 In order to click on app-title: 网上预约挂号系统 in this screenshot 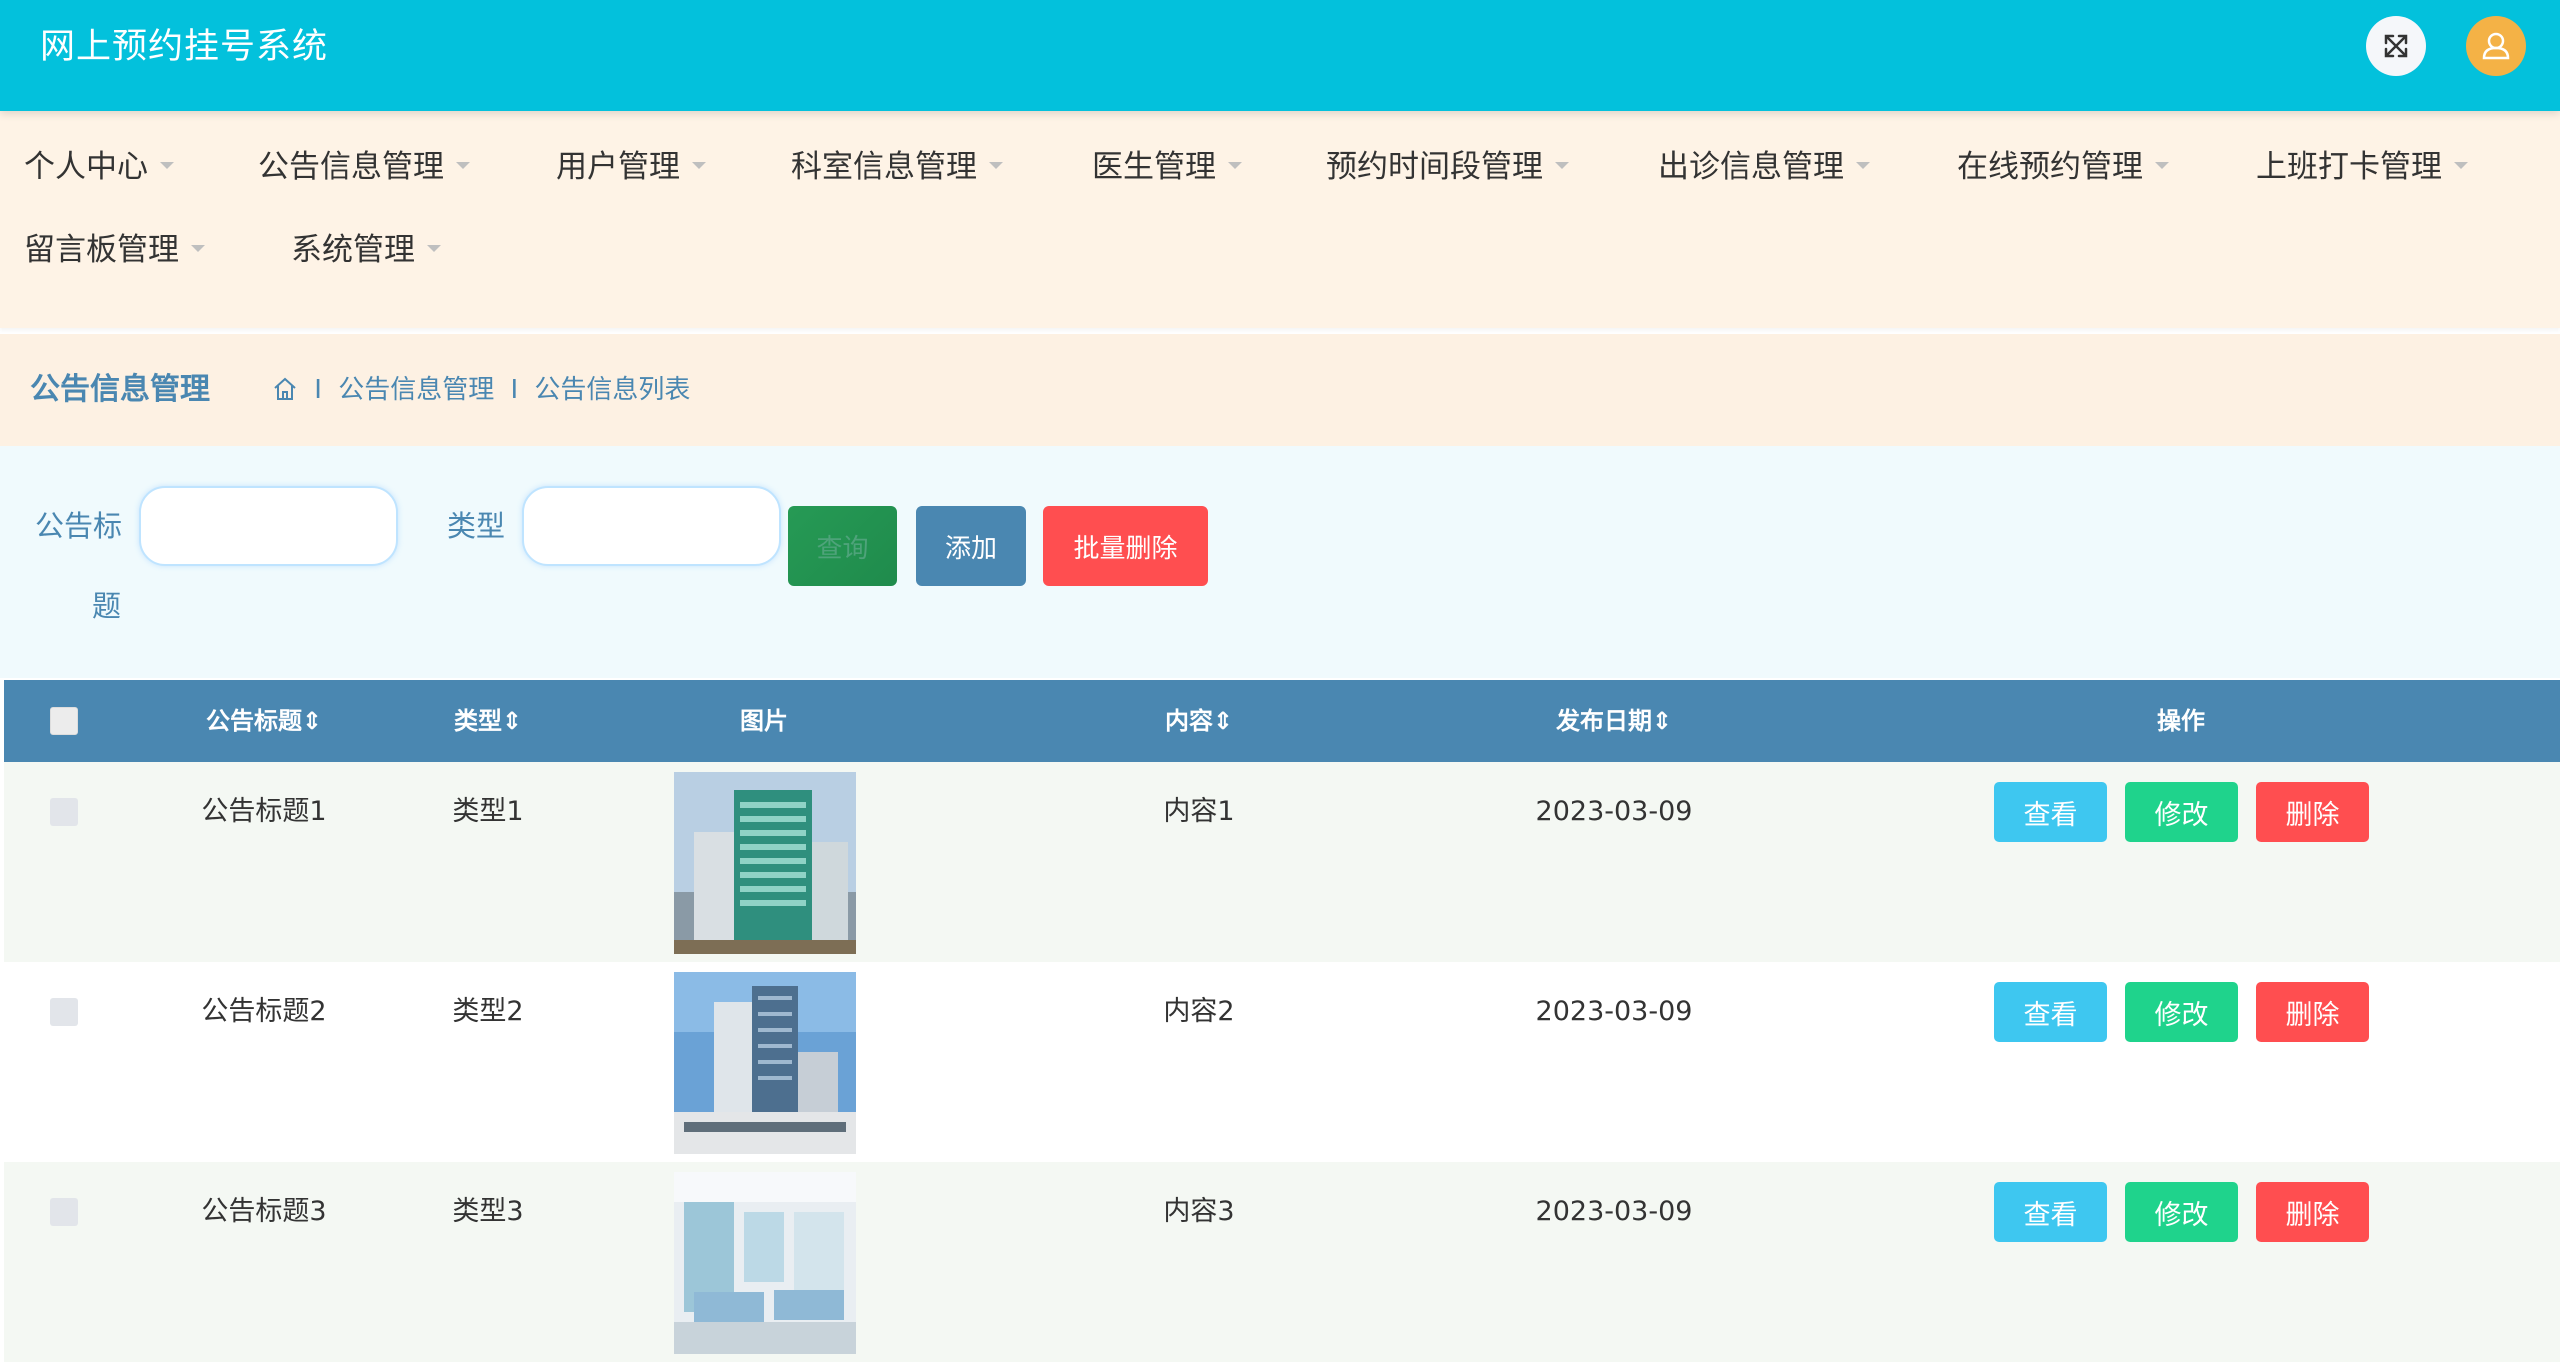, I will do `click(184, 47)`.